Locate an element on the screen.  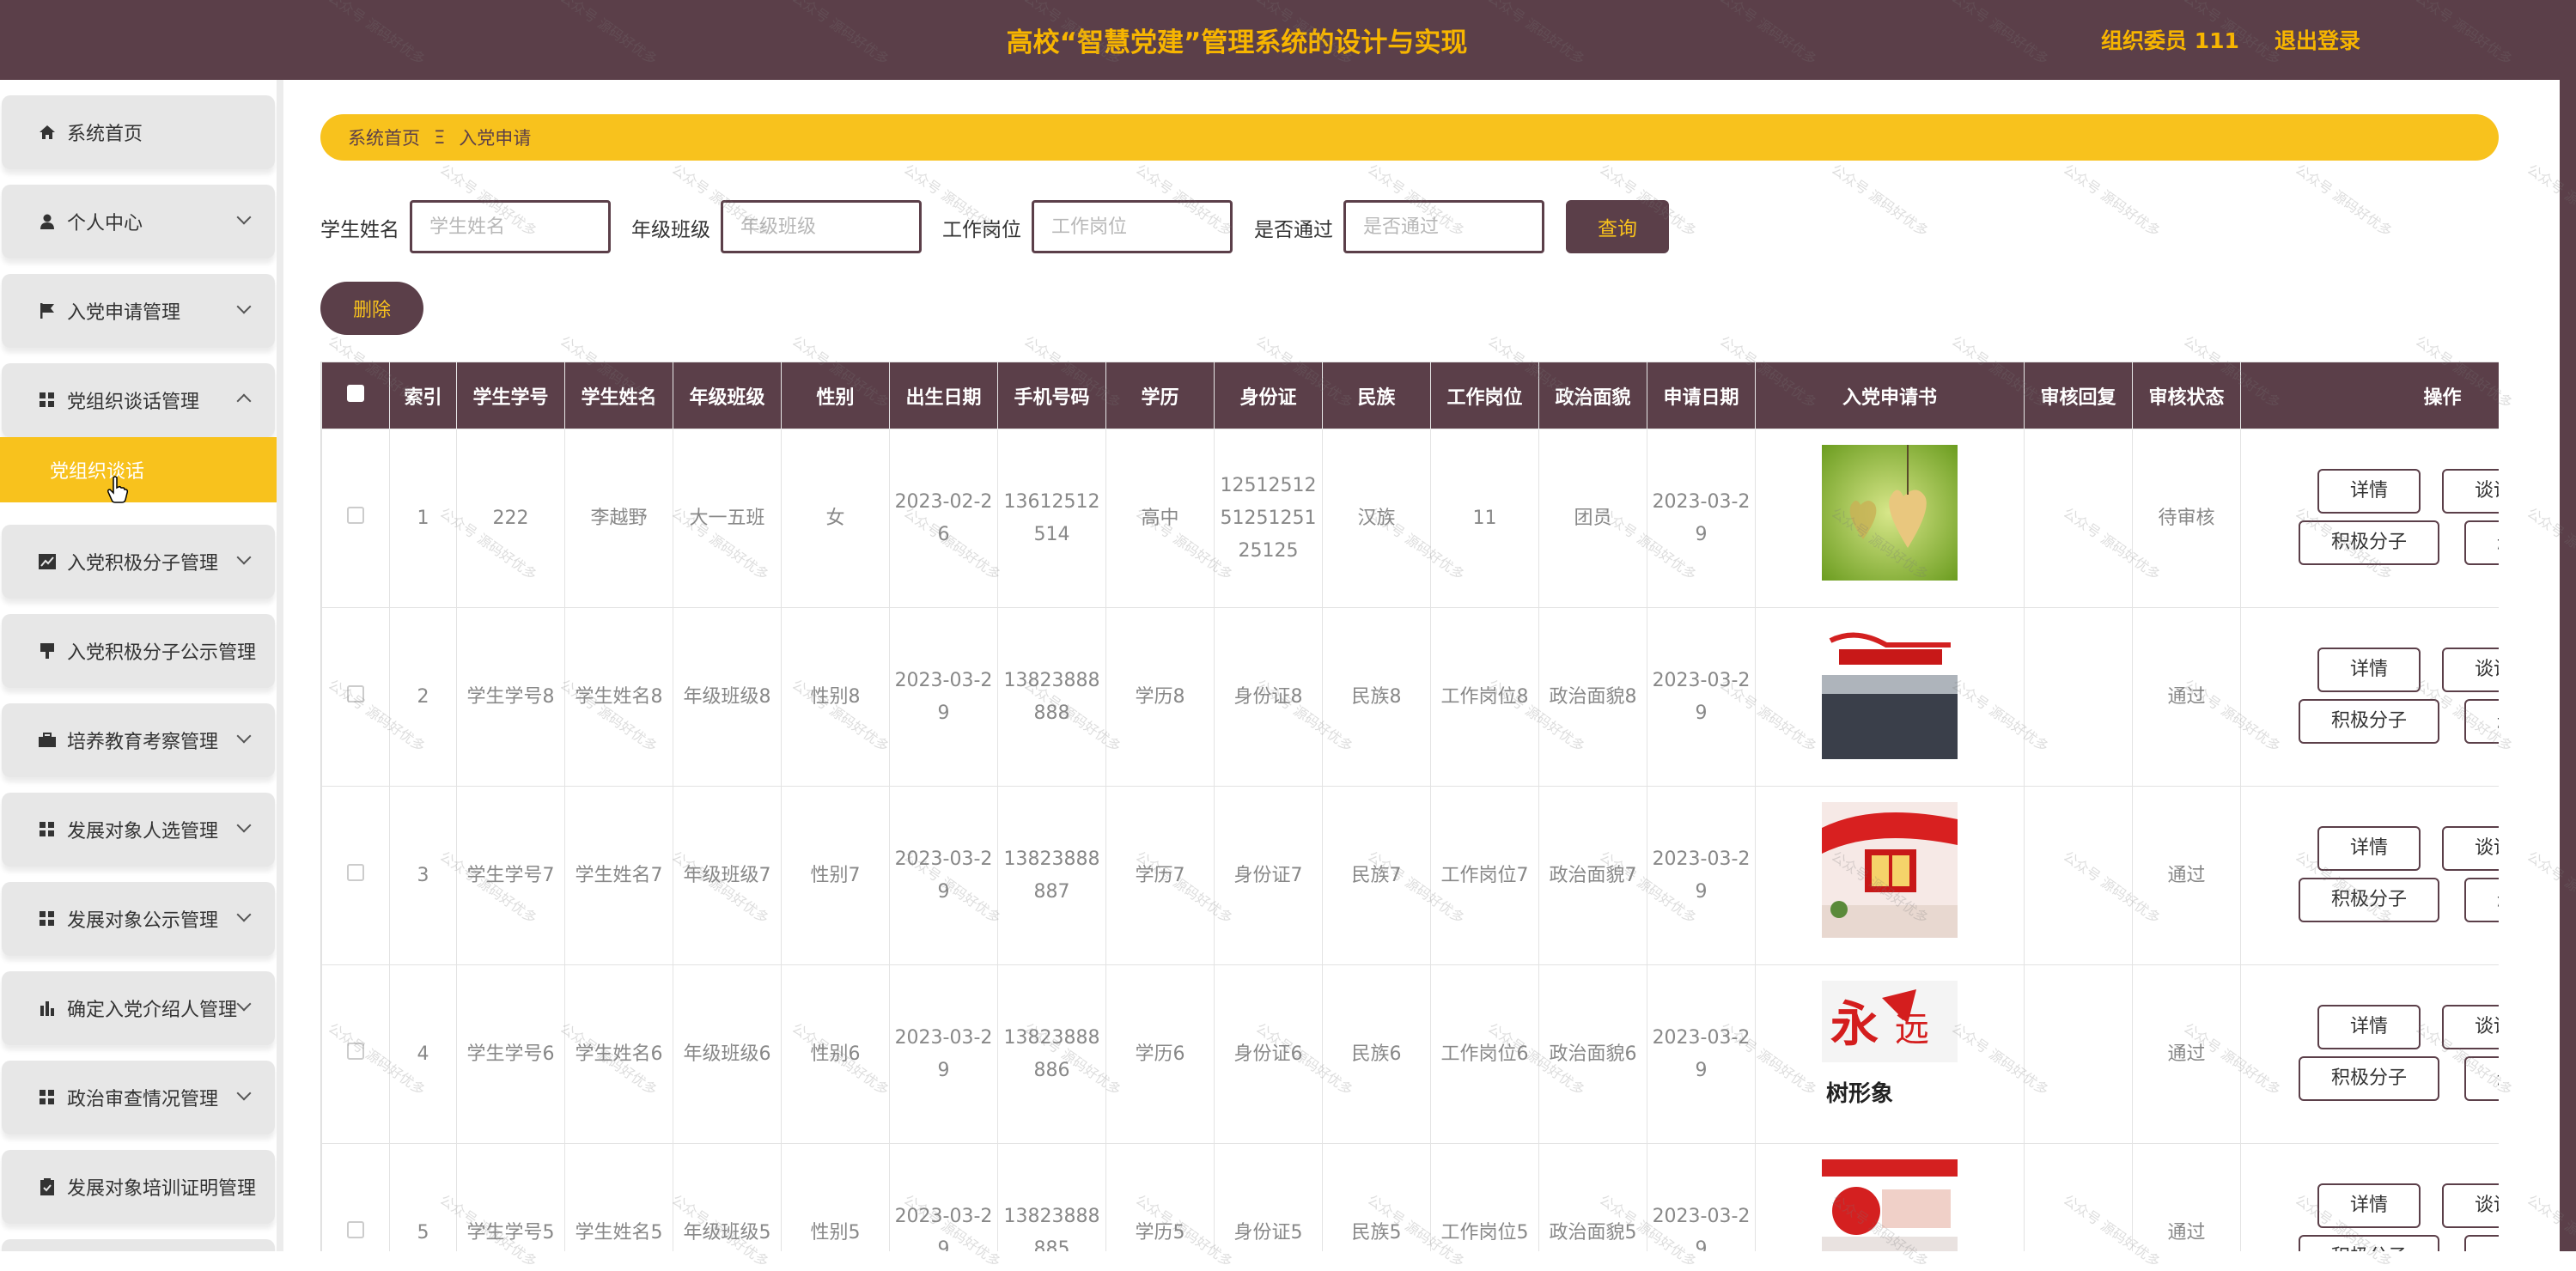
select-all-checkbox is located at coordinates (355, 396).